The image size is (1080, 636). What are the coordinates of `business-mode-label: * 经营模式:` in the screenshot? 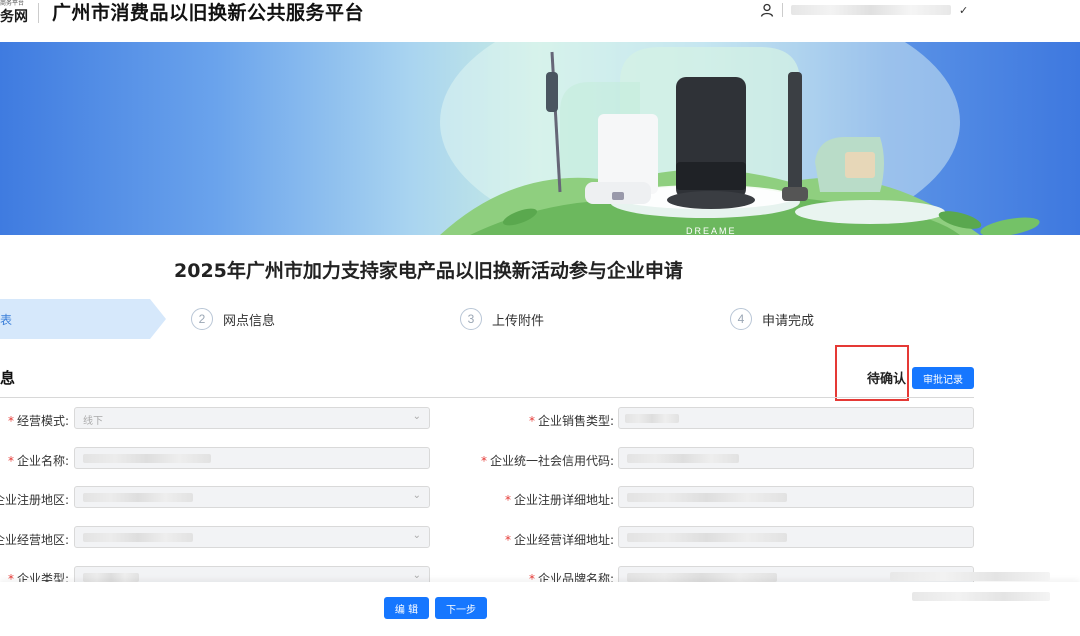 It's located at (38, 421).